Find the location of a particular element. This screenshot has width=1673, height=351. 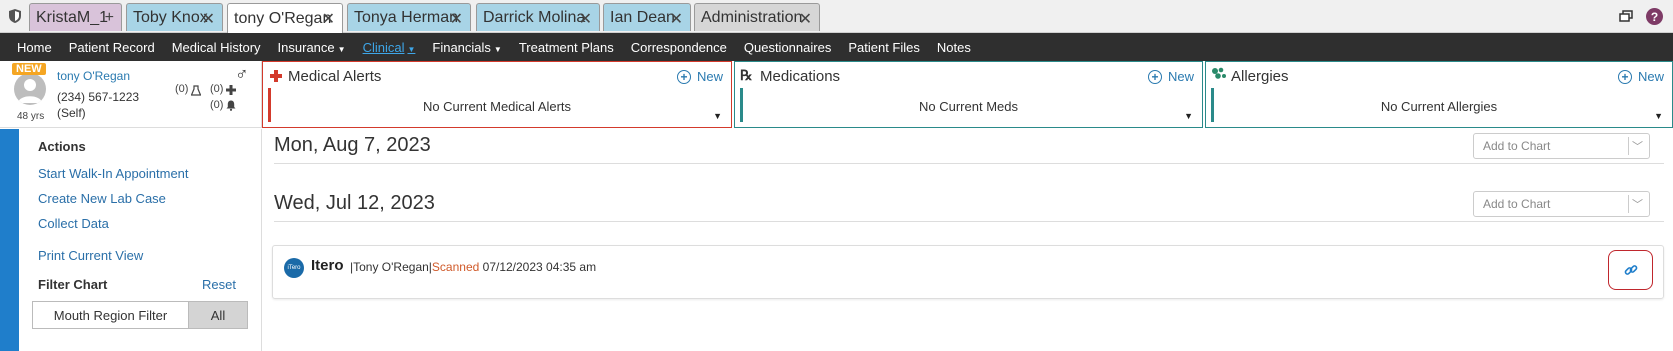

nav-home: Home is located at coordinates (34, 47).